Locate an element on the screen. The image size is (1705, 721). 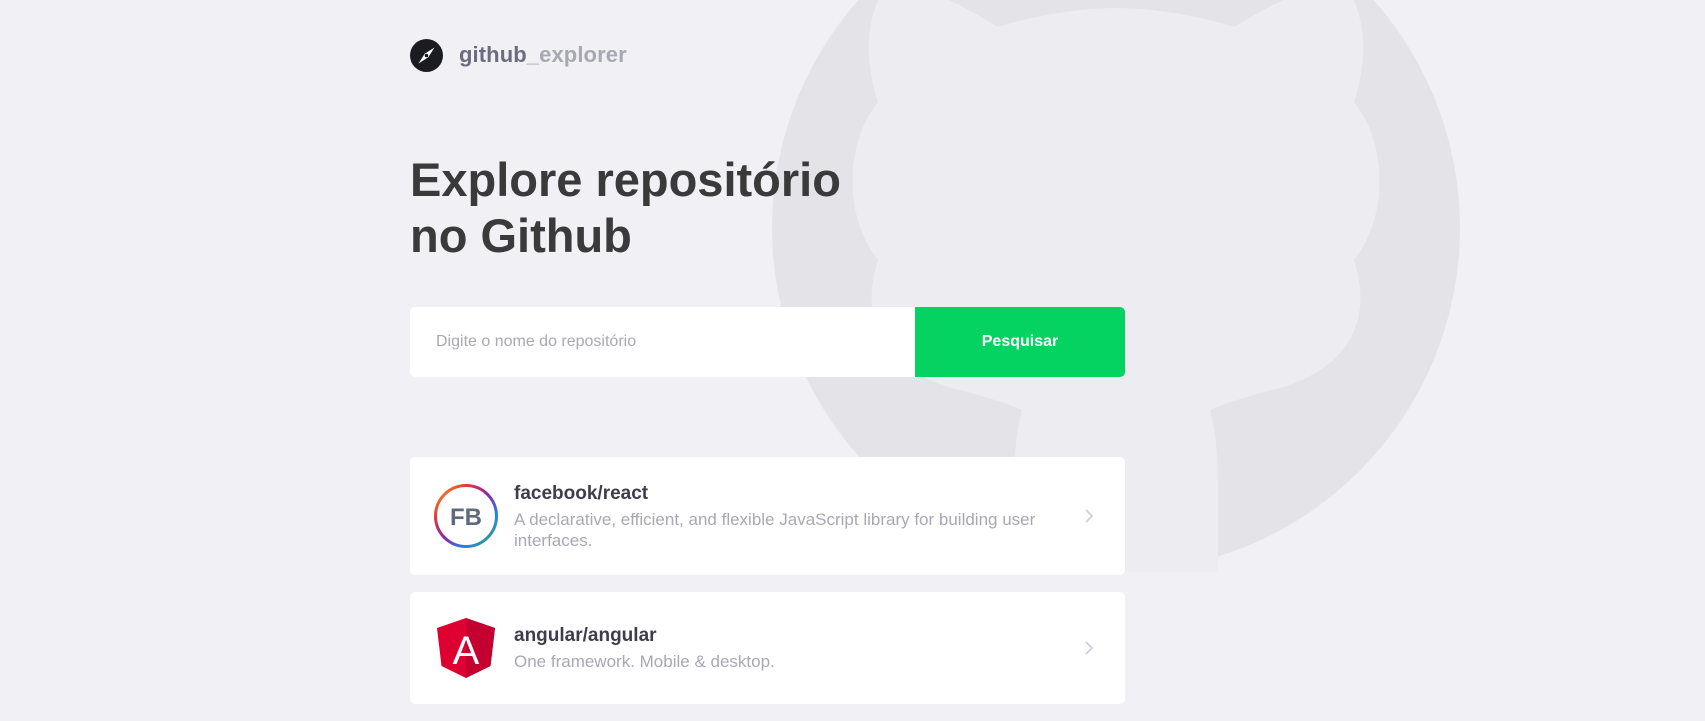
app-name-primary: github is located at coordinates (493, 54).